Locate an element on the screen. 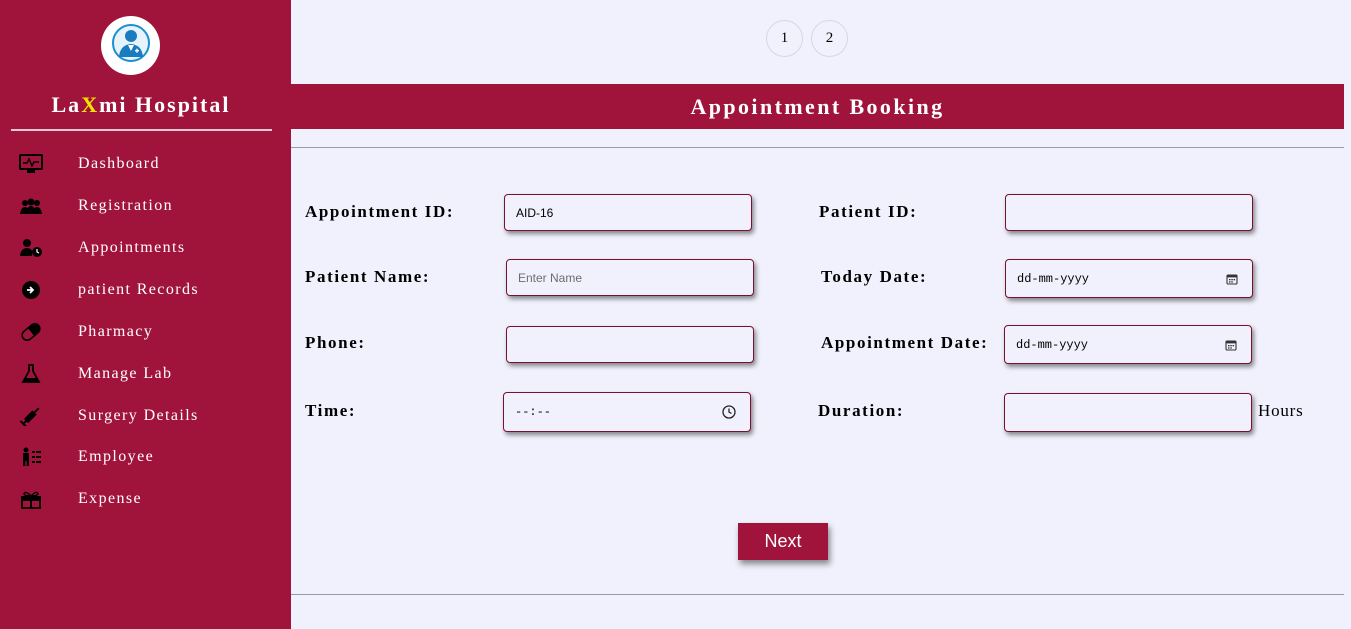 The height and width of the screenshot is (629, 1351). brand-prefix: La is located at coordinates (66, 104).